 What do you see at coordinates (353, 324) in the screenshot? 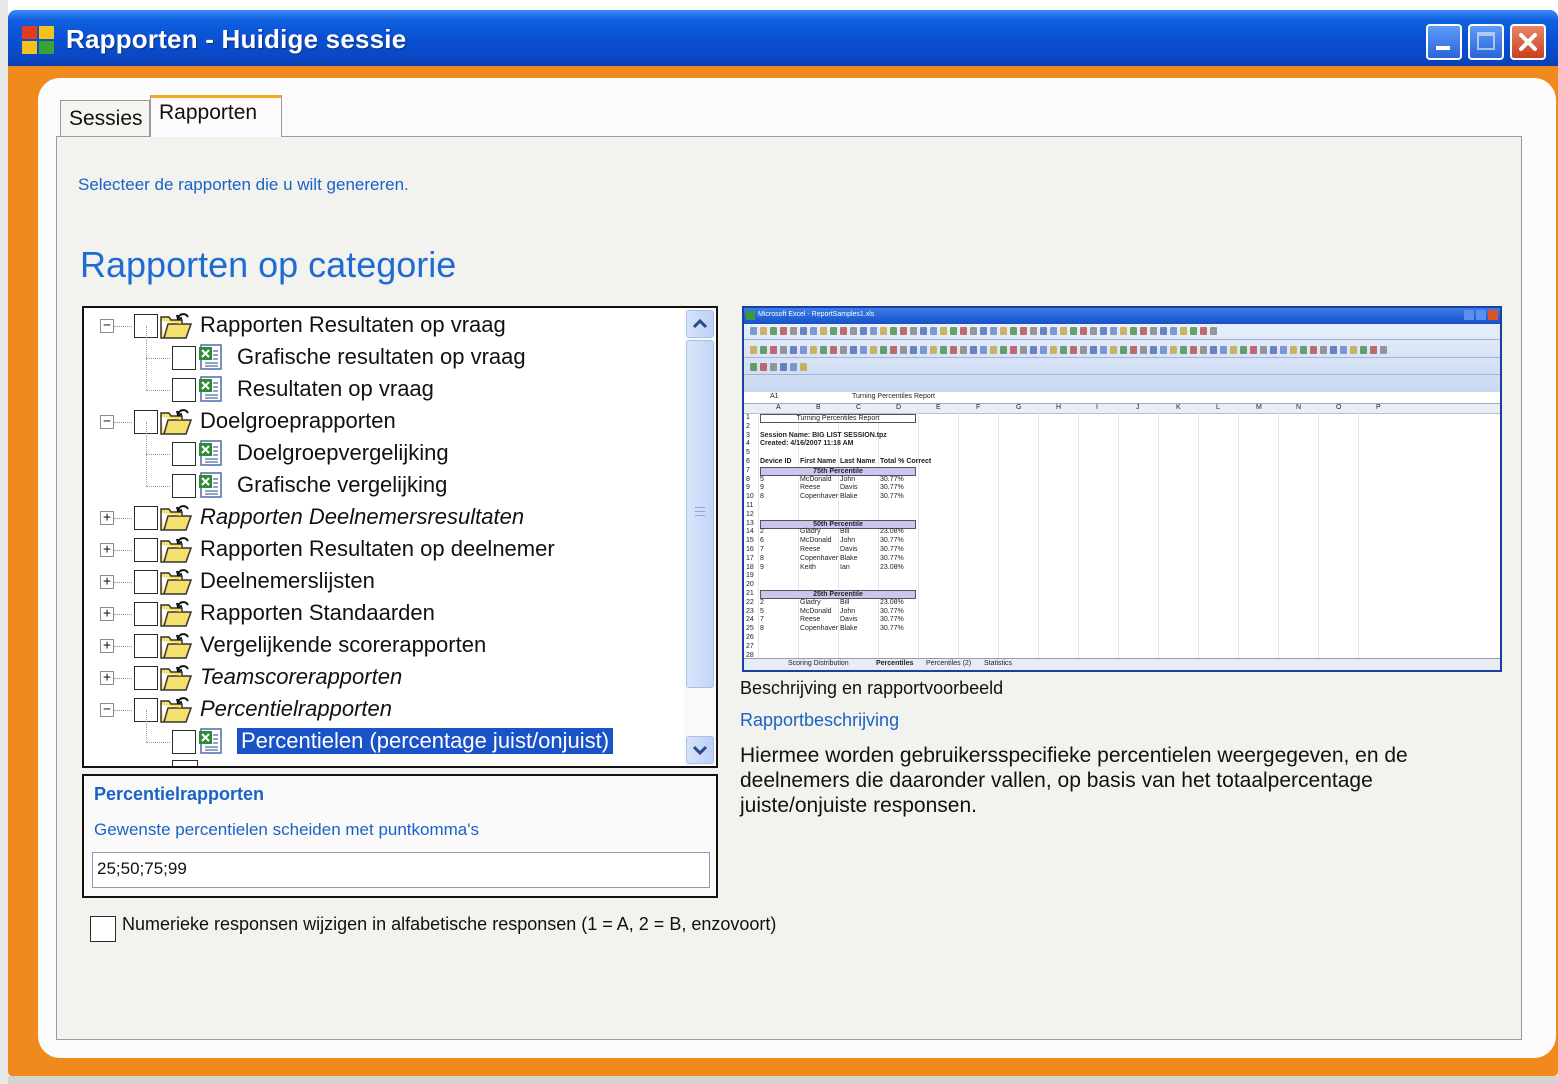
I see `tree-node-label: Rapporten Resultaten op vraag` at bounding box center [353, 324].